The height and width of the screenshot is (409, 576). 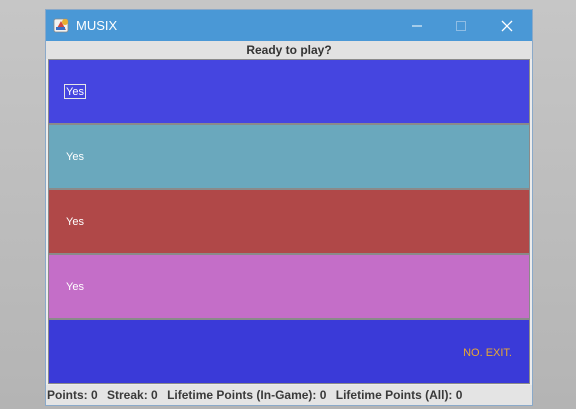 I want to click on close-icon, so click(x=507, y=25).